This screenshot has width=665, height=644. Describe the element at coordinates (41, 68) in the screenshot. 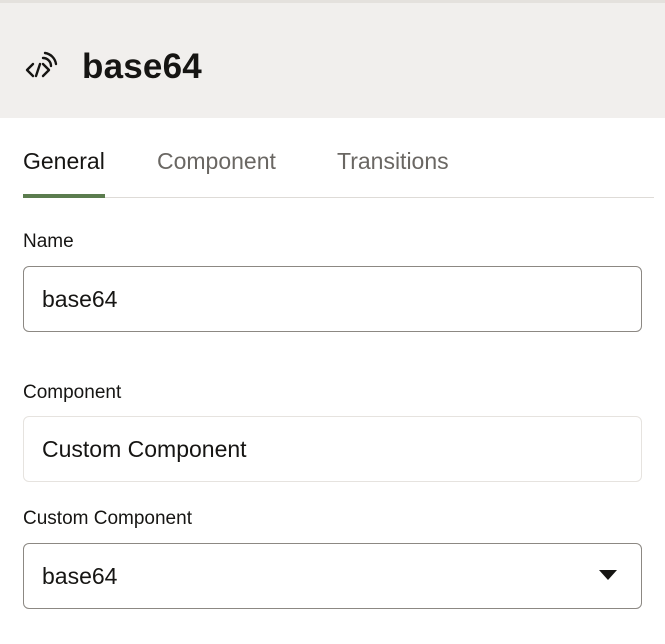

I see `custom-component-icon` at that location.